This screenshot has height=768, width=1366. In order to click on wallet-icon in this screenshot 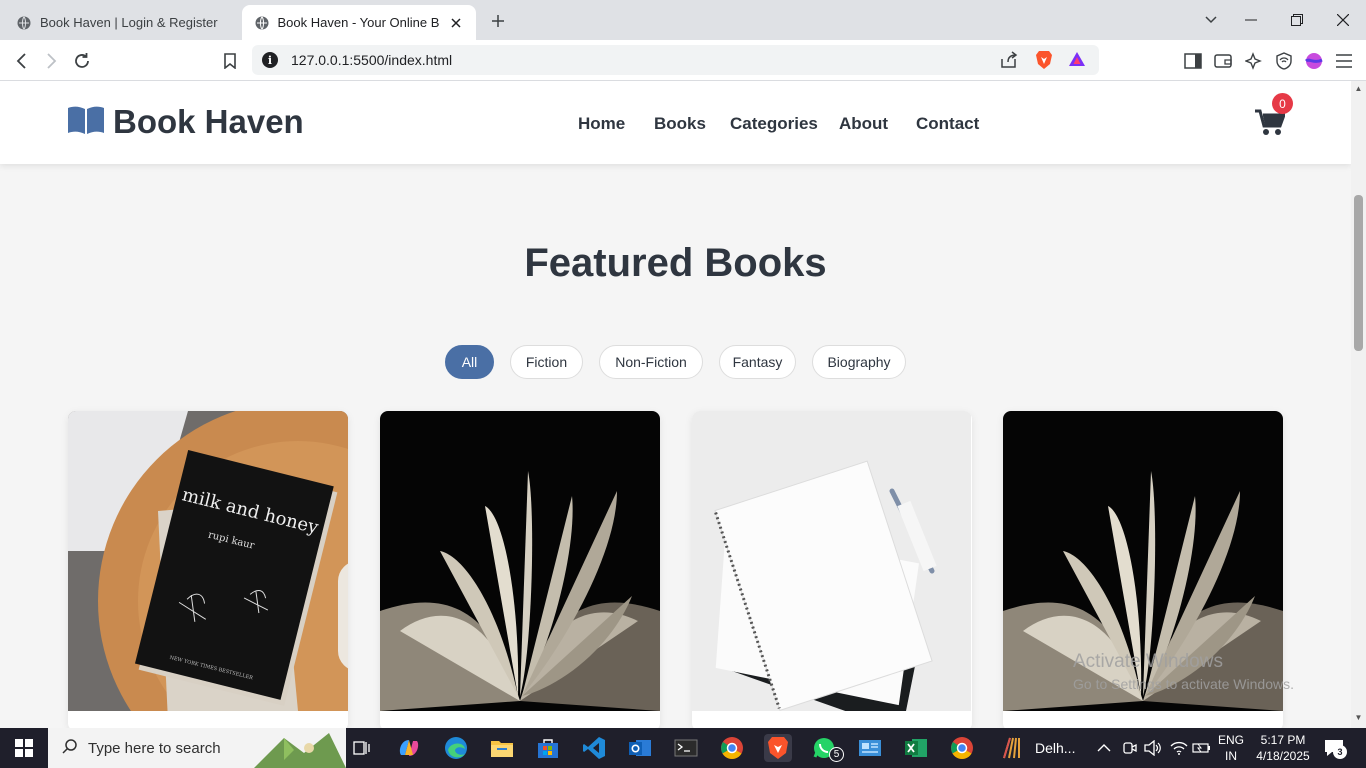, I will do `click(1223, 61)`.